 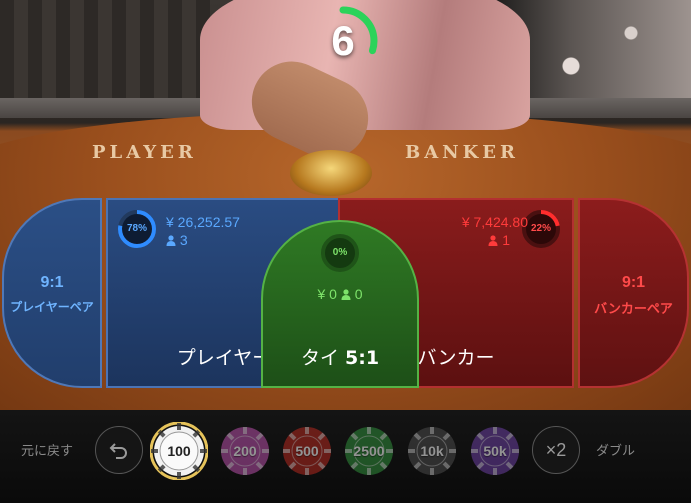 I want to click on undo-icon, so click(x=118, y=450).